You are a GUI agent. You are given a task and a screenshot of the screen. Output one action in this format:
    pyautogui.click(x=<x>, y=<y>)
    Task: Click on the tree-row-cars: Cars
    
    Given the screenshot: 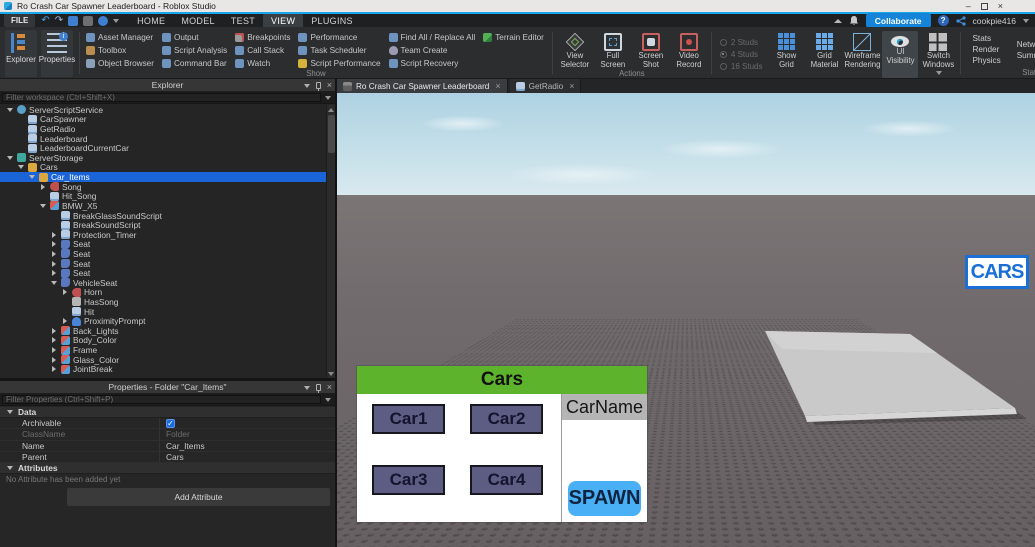 What is the action you would take?
    pyautogui.click(x=163, y=167)
    